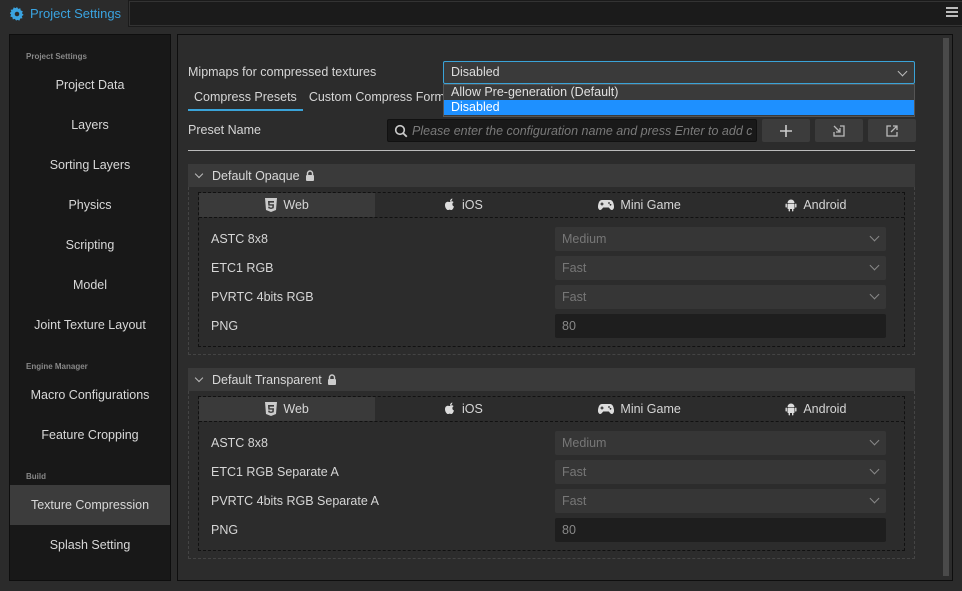 Image resolution: width=962 pixels, height=591 pixels. I want to click on plus-icon, so click(786, 130).